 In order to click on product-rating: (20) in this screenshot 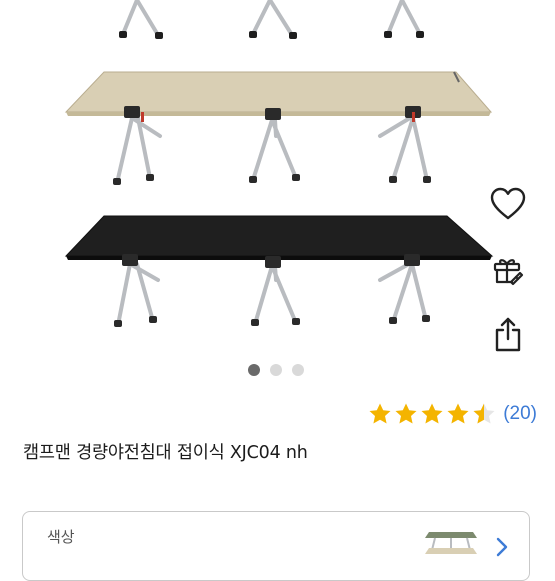, I will do `click(452, 414)`.